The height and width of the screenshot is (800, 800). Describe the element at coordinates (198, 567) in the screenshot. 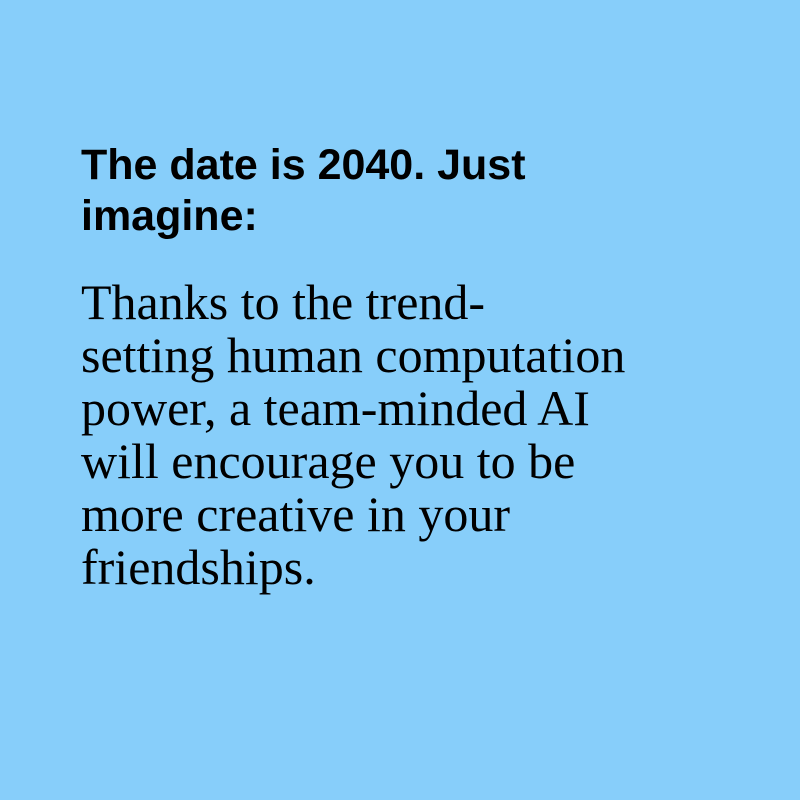

I see `body-line: friendships.` at that location.